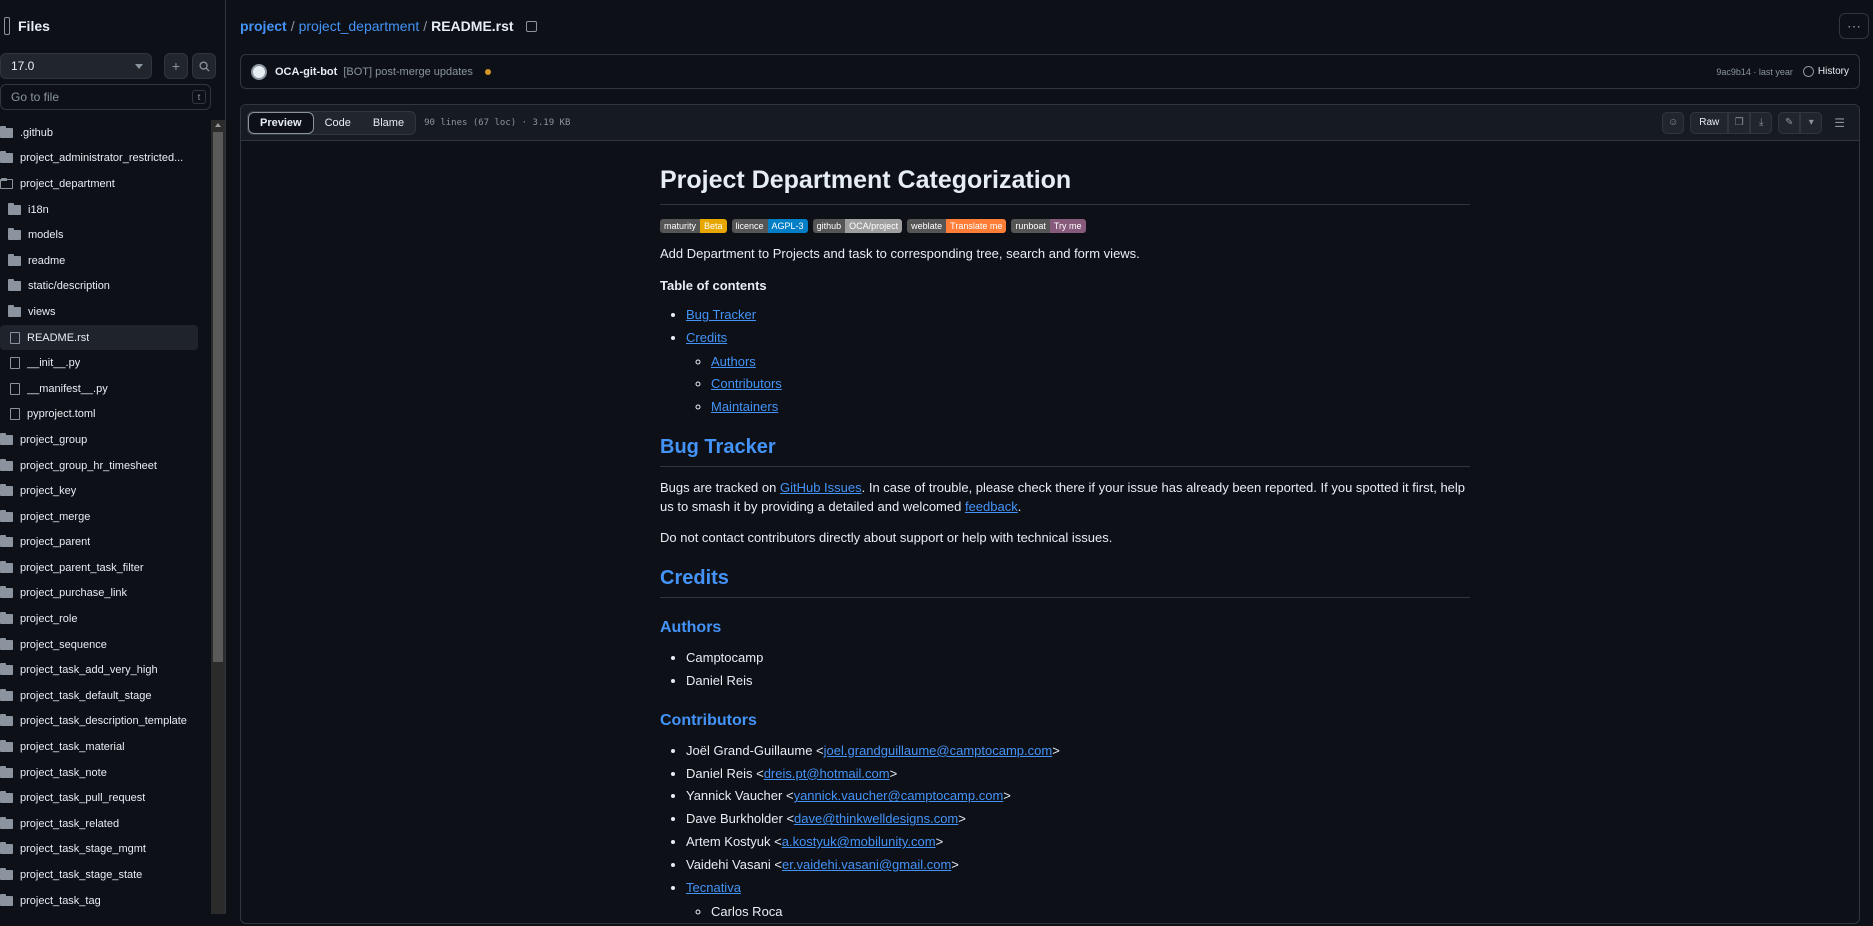 This screenshot has height=926, width=1873. What do you see at coordinates (1825, 71) in the screenshot?
I see `history-button: History` at bounding box center [1825, 71].